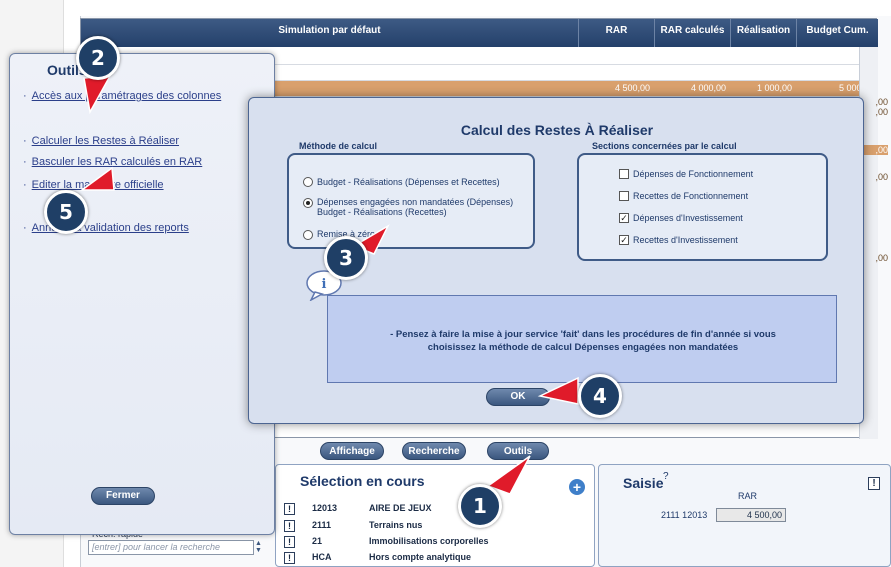  What do you see at coordinates (600, 396) in the screenshot?
I see `callout-4: 4` at bounding box center [600, 396].